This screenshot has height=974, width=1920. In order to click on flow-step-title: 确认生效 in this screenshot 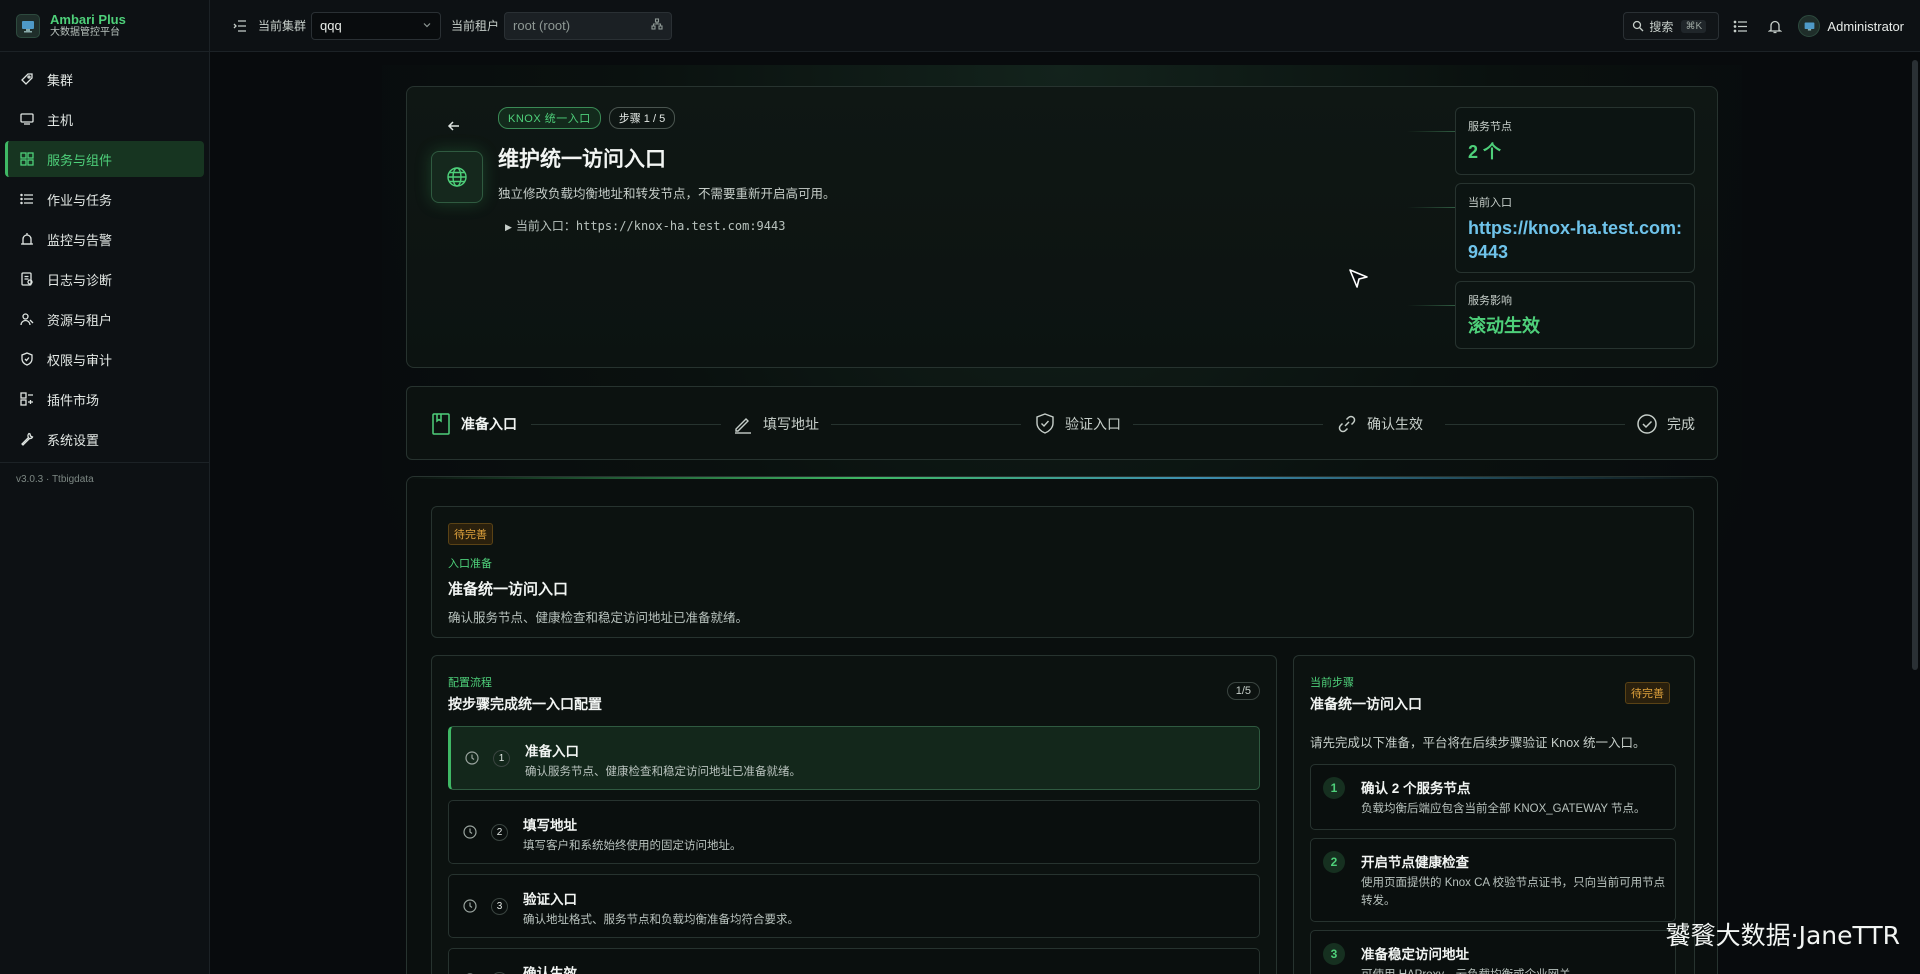, I will do `click(550, 970)`.